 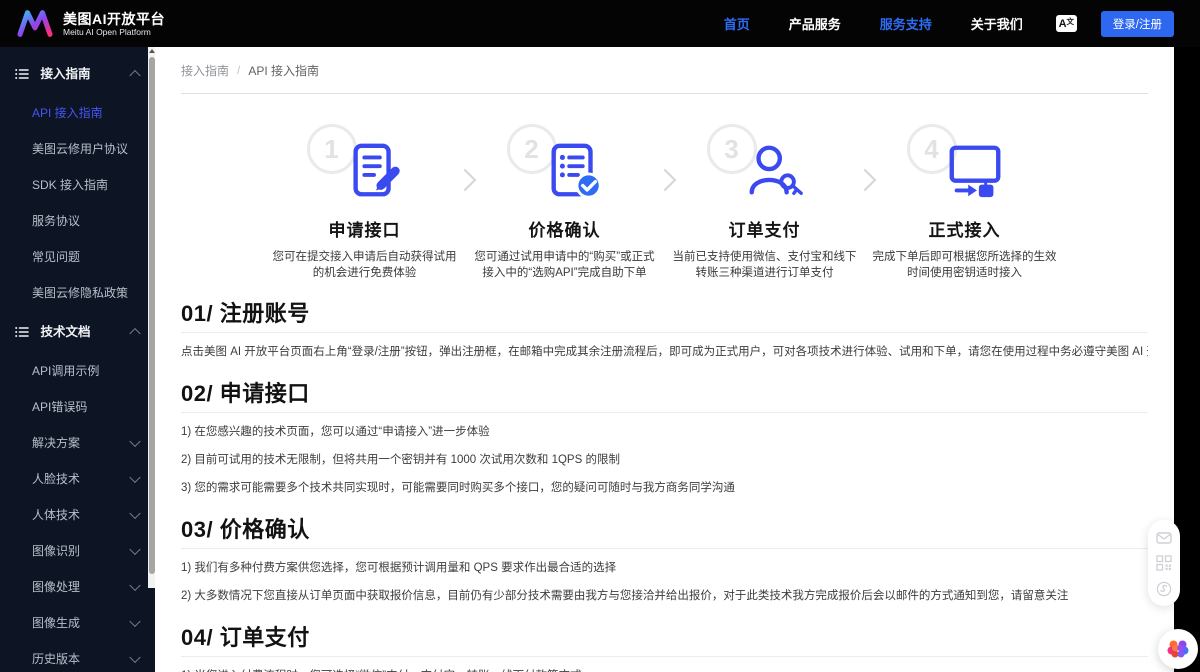 What do you see at coordinates (975, 171) in the screenshot?
I see `monitor-arrow-icon` at bounding box center [975, 171].